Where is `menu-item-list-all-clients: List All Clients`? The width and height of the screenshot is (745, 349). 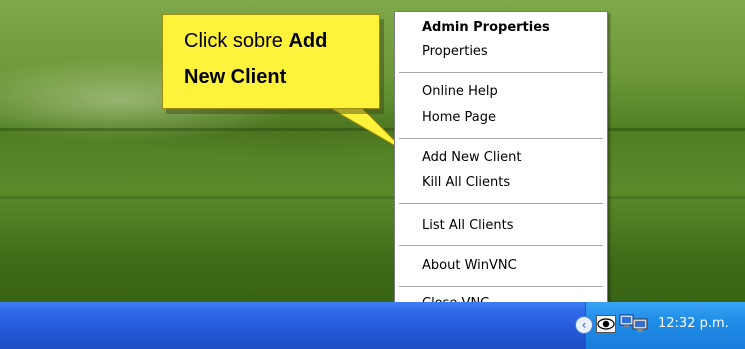
menu-item-list-all-clients: List All Clients is located at coordinates (468, 225).